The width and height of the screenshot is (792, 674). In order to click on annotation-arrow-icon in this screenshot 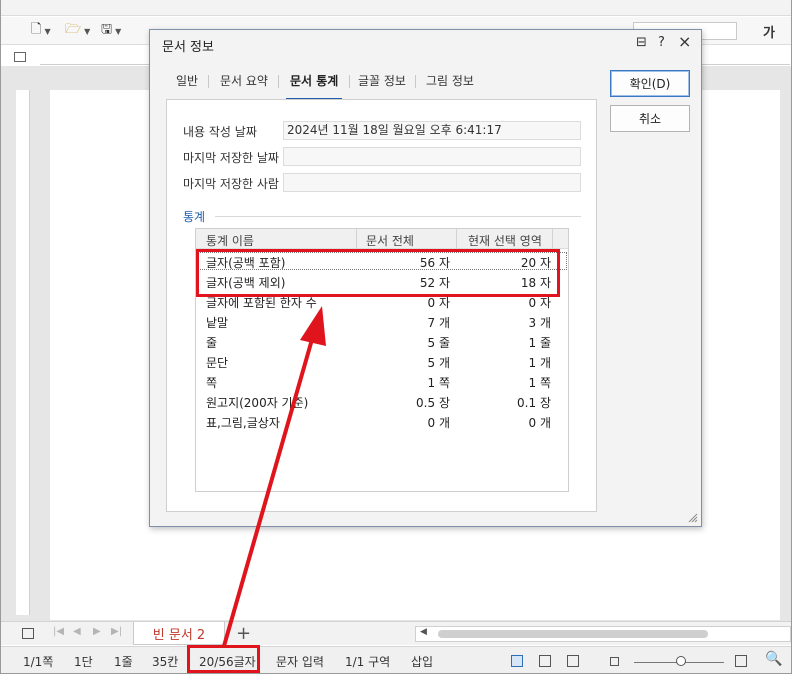, I will do `click(274, 476)`.